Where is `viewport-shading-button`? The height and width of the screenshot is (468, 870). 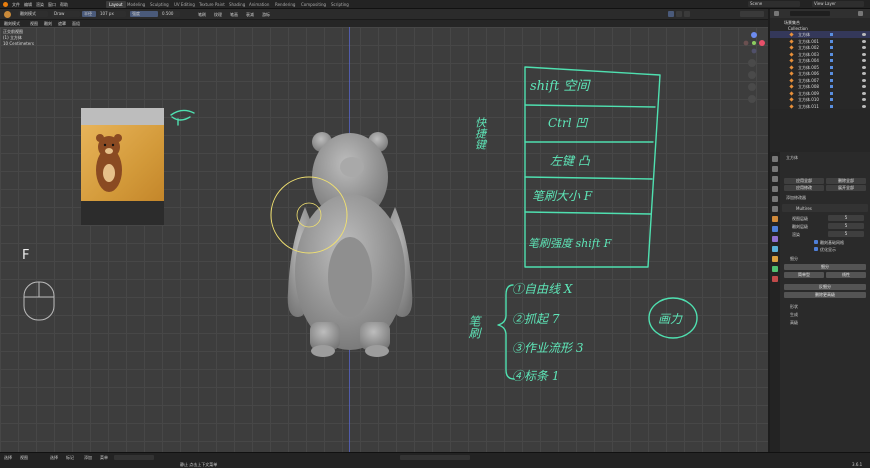
viewport-shading-button is located at coordinates (752, 14).